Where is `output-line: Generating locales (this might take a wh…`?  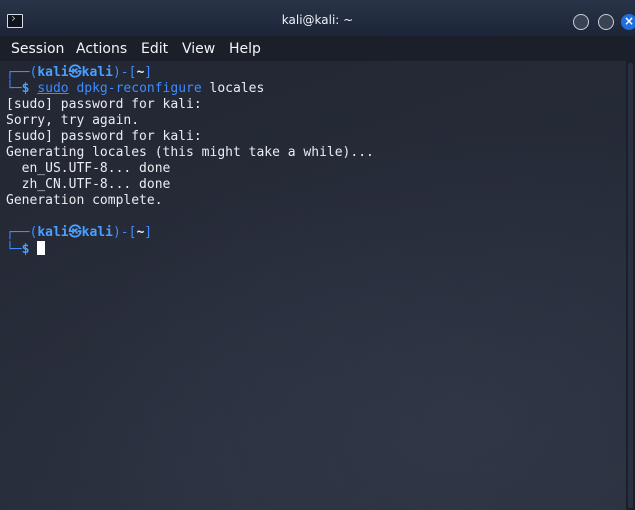
output-line: Generating locales (this might take a wh… is located at coordinates (190, 152).